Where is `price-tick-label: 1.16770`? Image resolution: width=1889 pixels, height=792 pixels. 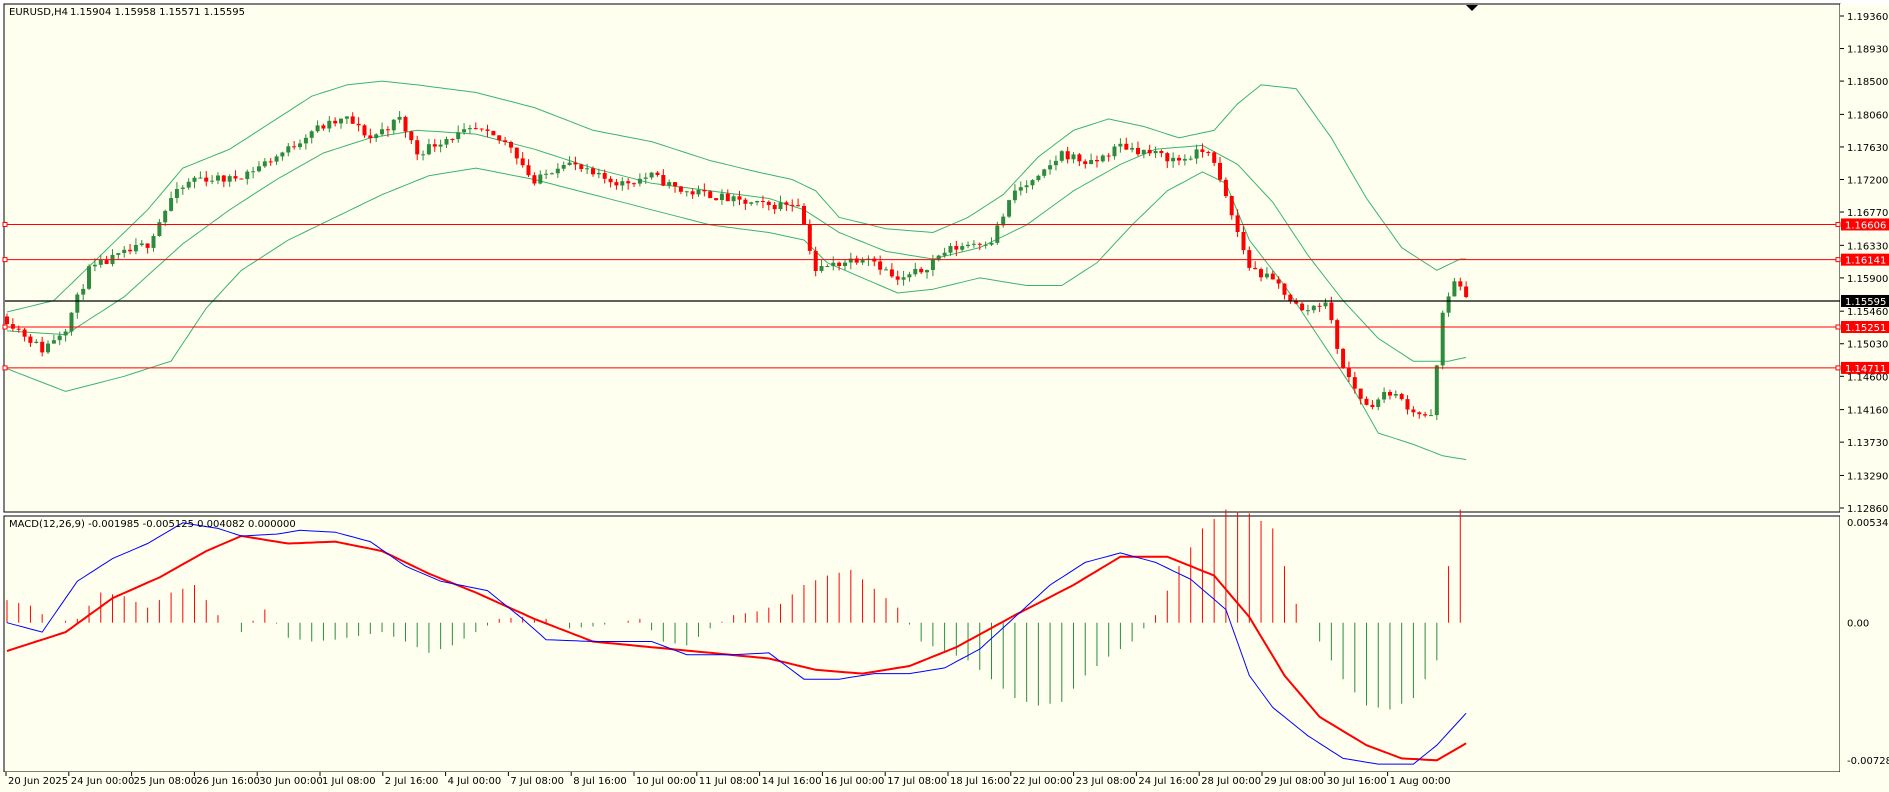
price-tick-label: 1.16770 is located at coordinates (1867, 213).